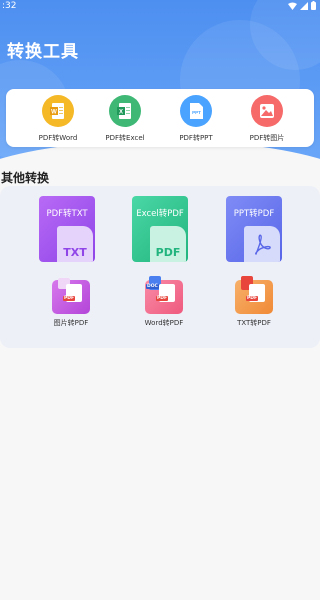 The image size is (320, 600). Describe the element at coordinates (267, 138) in the screenshot. I see `tool-label: PDF转图片` at that location.